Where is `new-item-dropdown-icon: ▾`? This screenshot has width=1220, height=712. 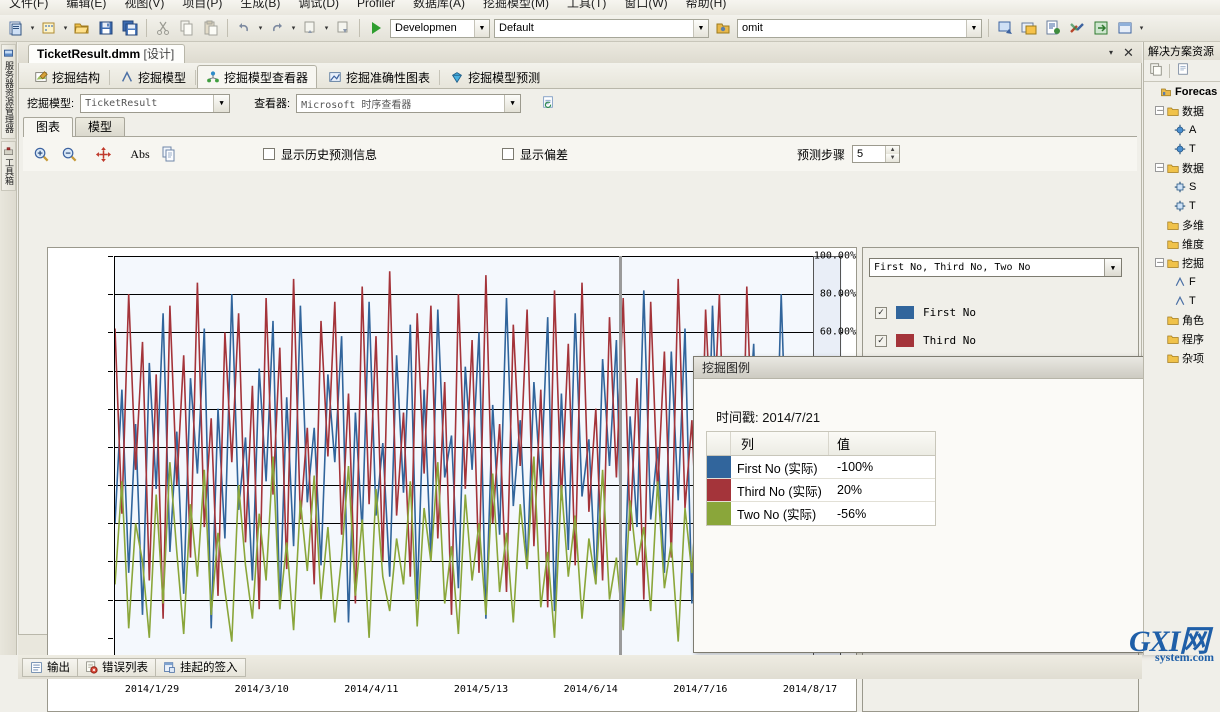
new-item-dropdown-icon: ▾ is located at coordinates (32, 28).